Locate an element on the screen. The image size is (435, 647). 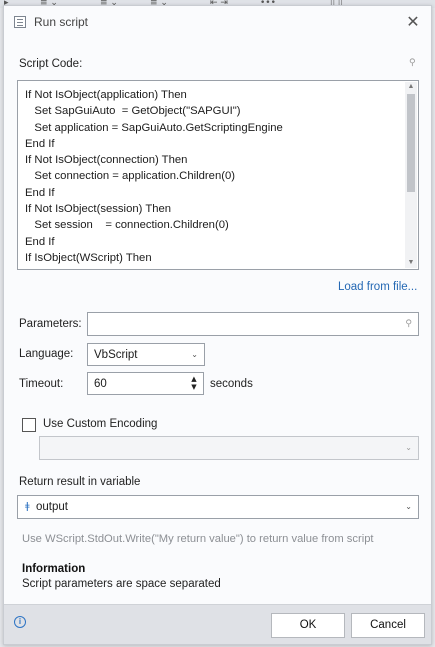
custom-encoding-label: Use Custom Encoding is located at coordinates (100, 424).